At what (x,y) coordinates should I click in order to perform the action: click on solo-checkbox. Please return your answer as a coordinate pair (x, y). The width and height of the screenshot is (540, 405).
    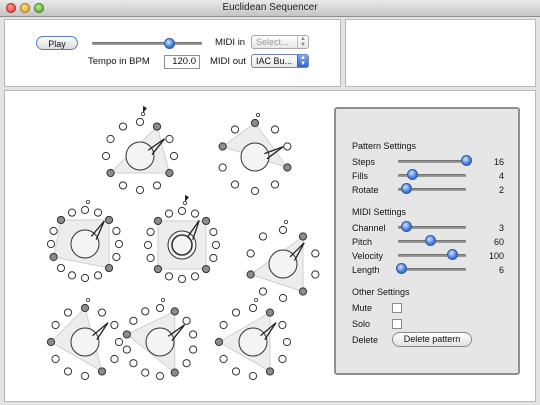
    Looking at the image, I should click on (397, 324).